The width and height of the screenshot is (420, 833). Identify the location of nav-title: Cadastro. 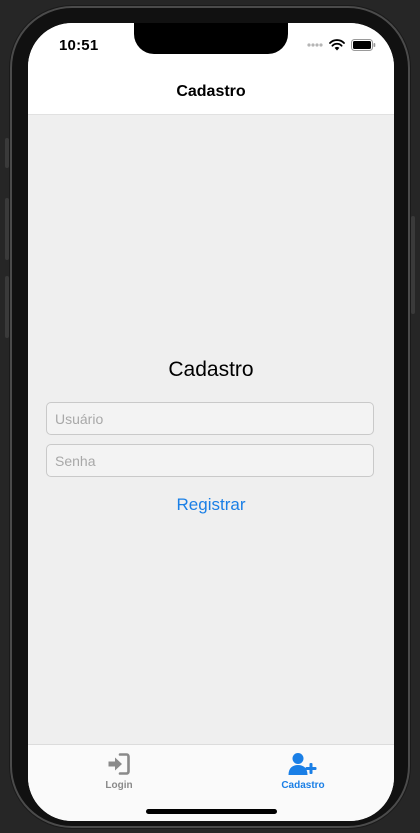
(211, 91).